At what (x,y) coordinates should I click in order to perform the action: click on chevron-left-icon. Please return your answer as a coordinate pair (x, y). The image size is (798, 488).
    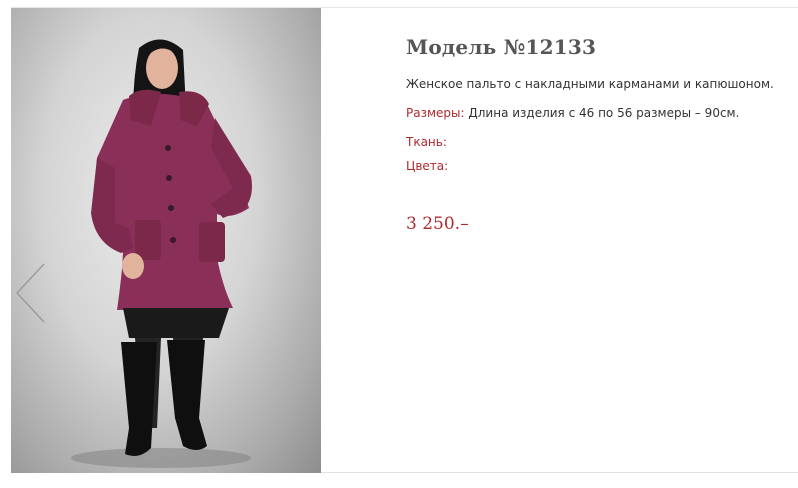
    Looking at the image, I should click on (30, 293).